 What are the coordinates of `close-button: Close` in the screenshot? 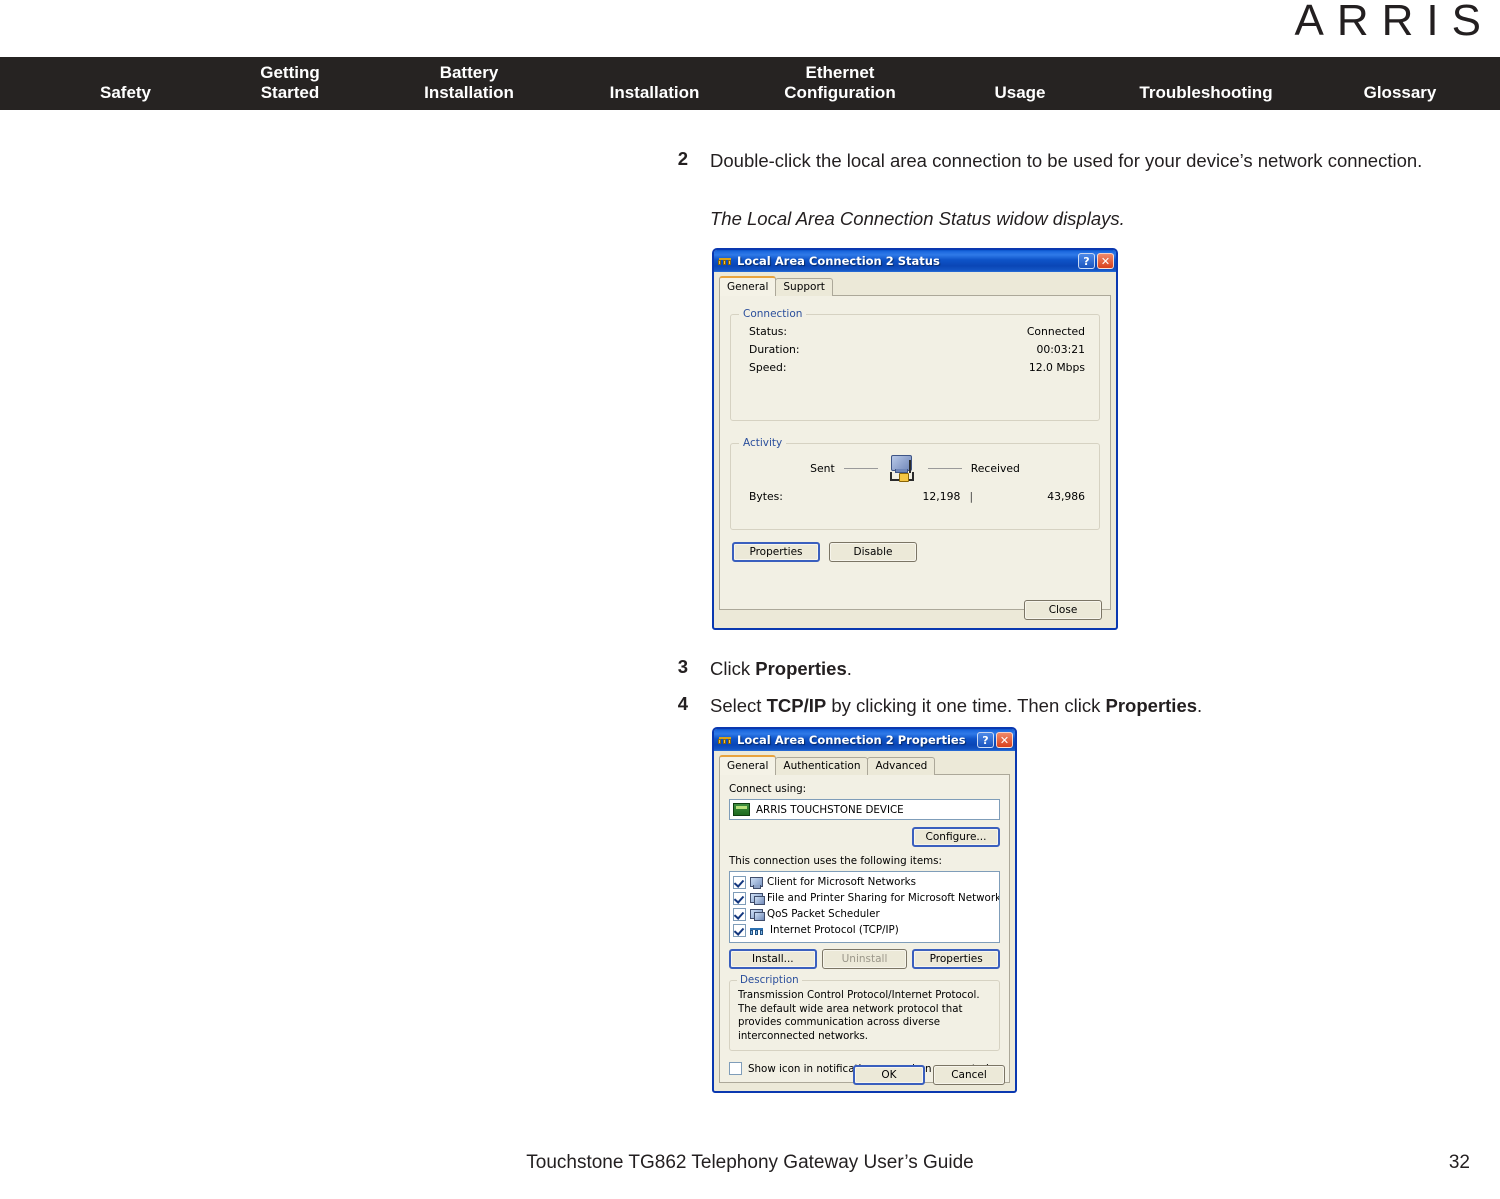 It's located at (1063, 610).